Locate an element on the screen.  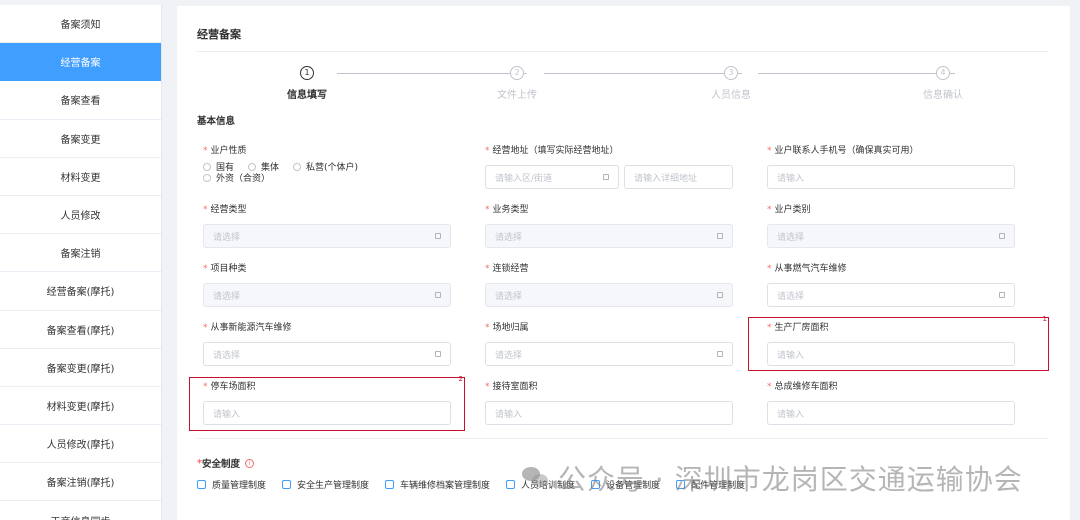
field-gas-vehicle-repair: * 从事燃气汽车维修 请选择 is located at coordinates (891, 284).